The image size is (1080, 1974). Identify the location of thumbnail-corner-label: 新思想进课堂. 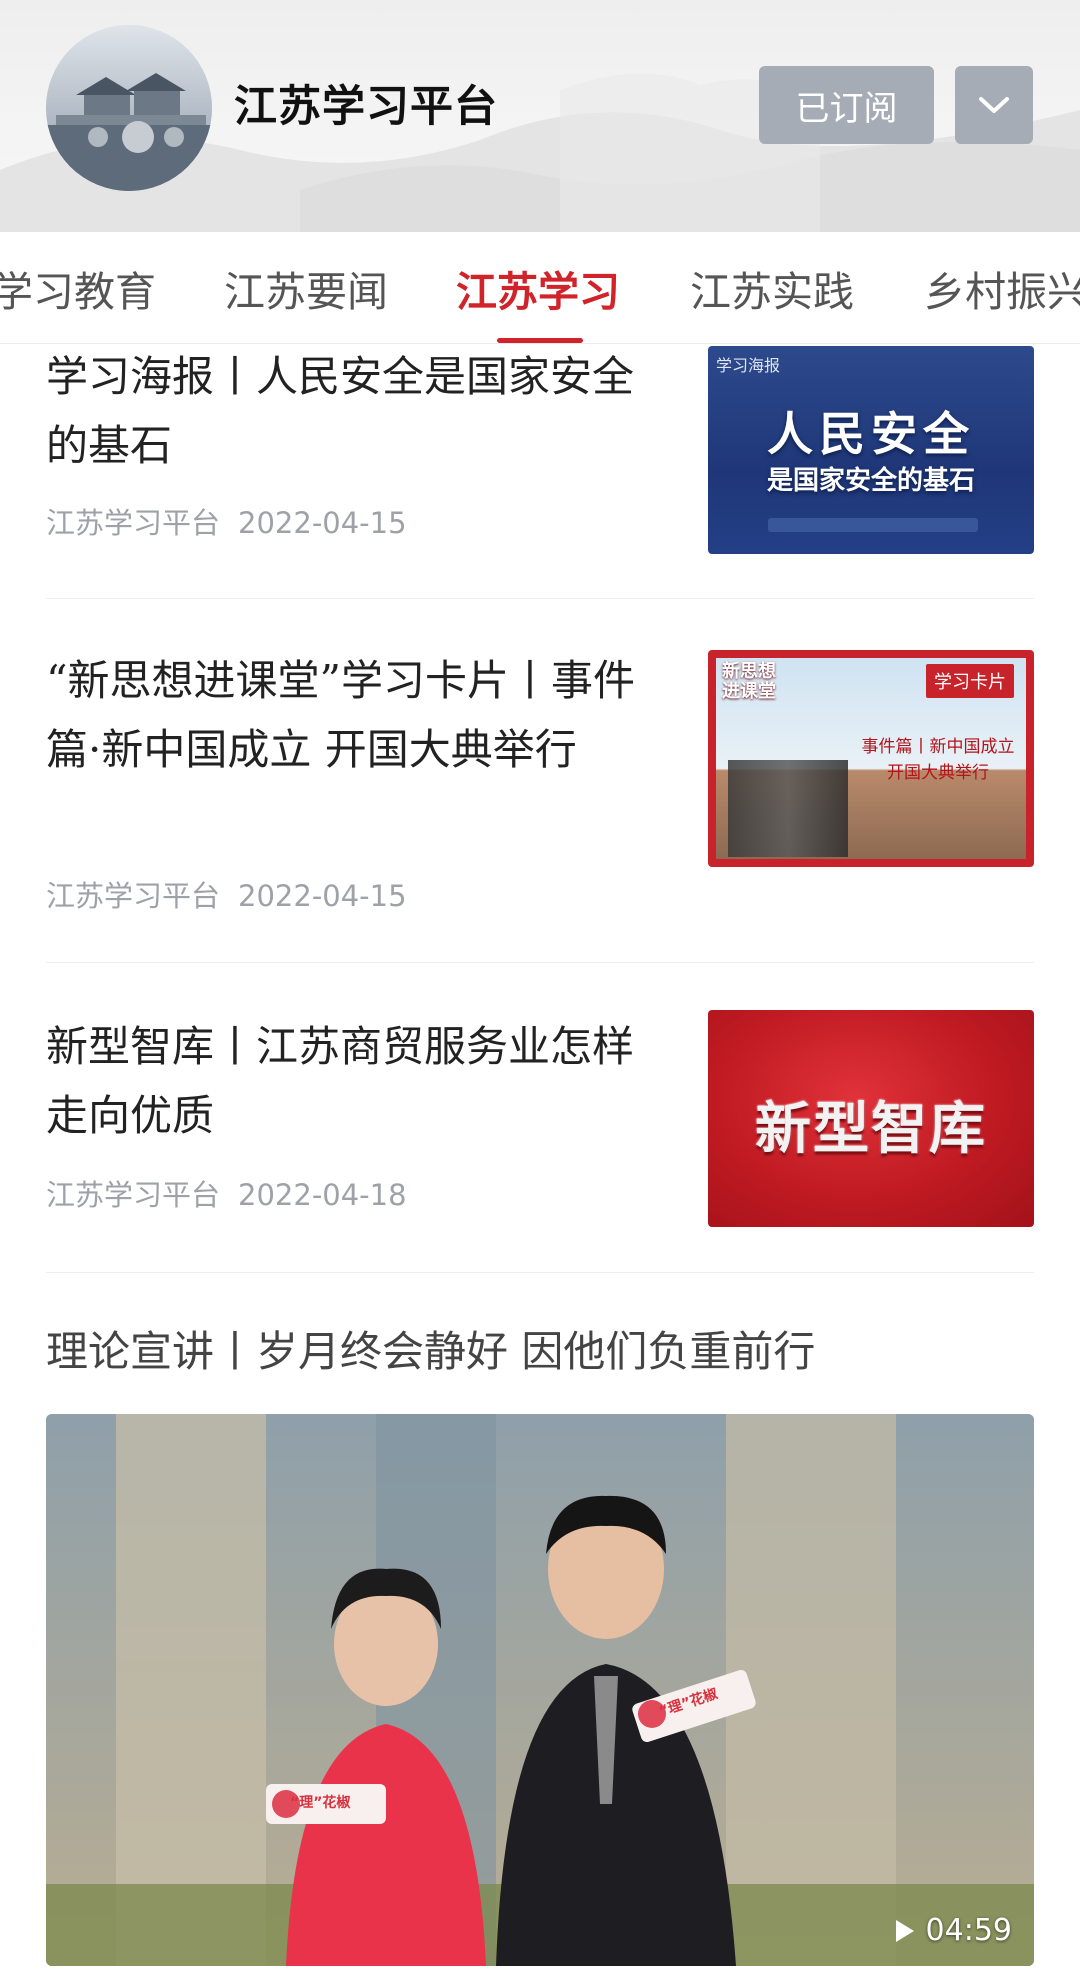
(749, 681).